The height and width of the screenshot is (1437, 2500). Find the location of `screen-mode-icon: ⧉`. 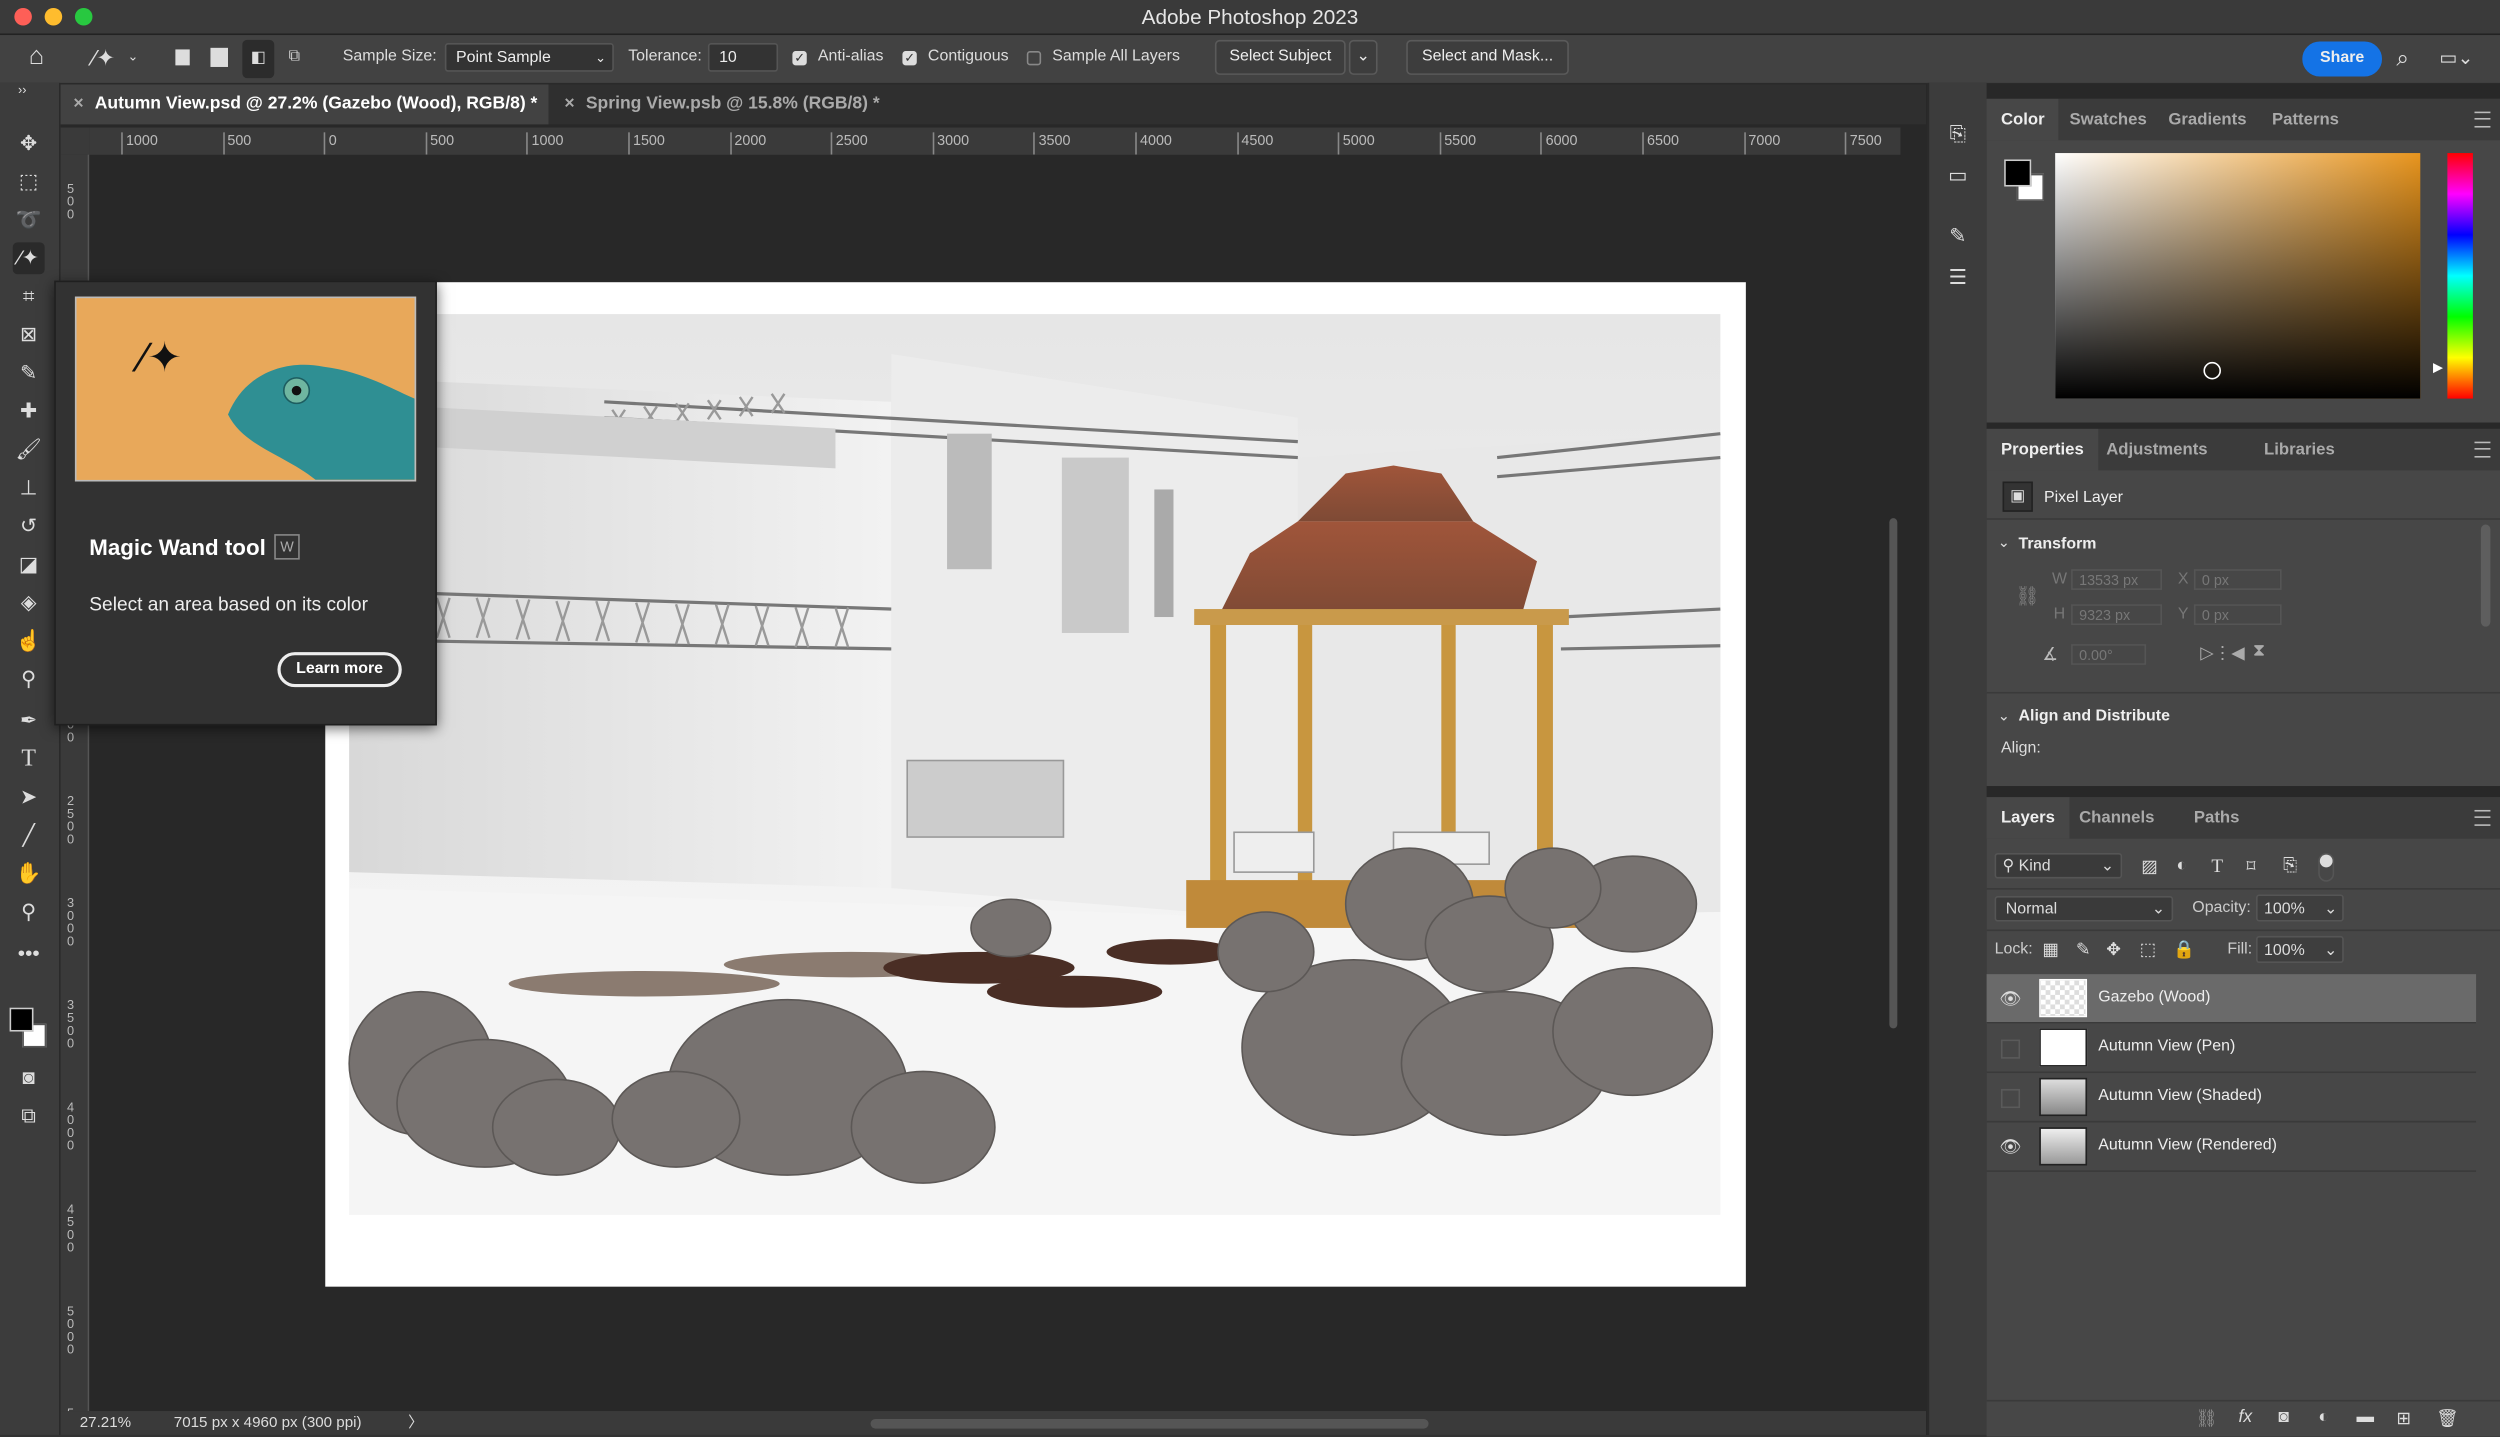

screen-mode-icon: ⧉ is located at coordinates (29, 1116).